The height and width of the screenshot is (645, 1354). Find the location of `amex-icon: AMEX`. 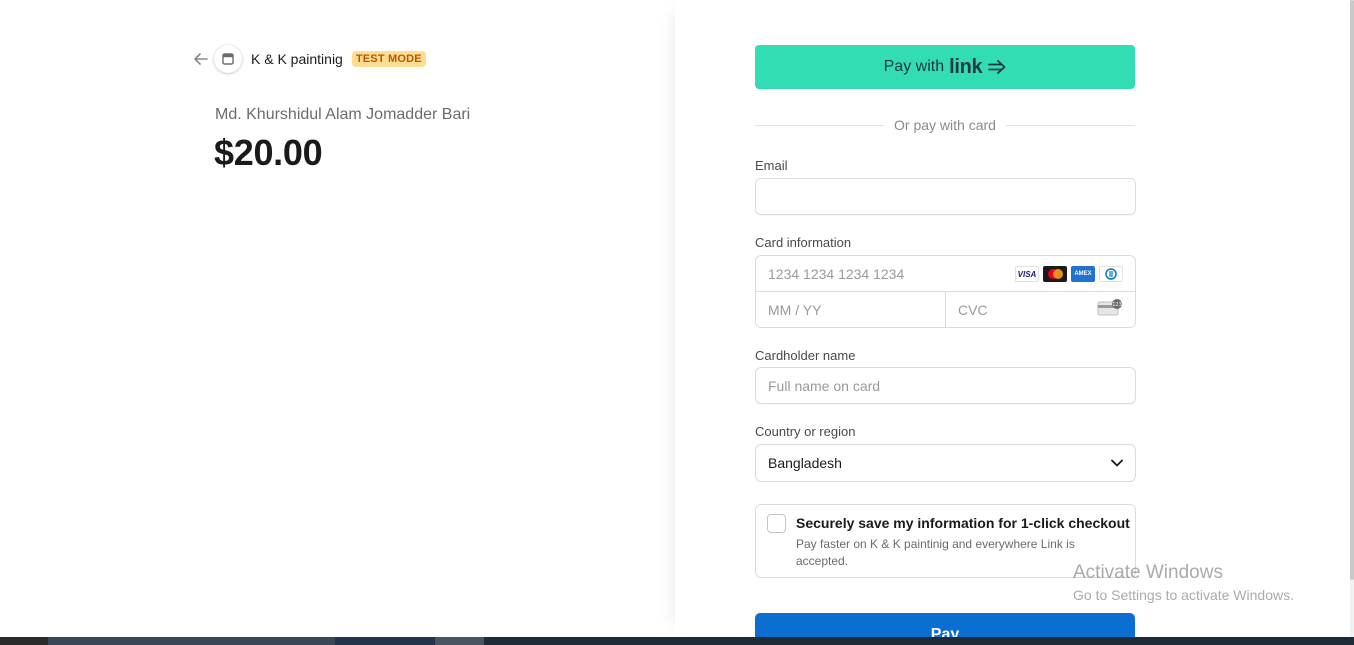

amex-icon: AMEX is located at coordinates (1083, 274).